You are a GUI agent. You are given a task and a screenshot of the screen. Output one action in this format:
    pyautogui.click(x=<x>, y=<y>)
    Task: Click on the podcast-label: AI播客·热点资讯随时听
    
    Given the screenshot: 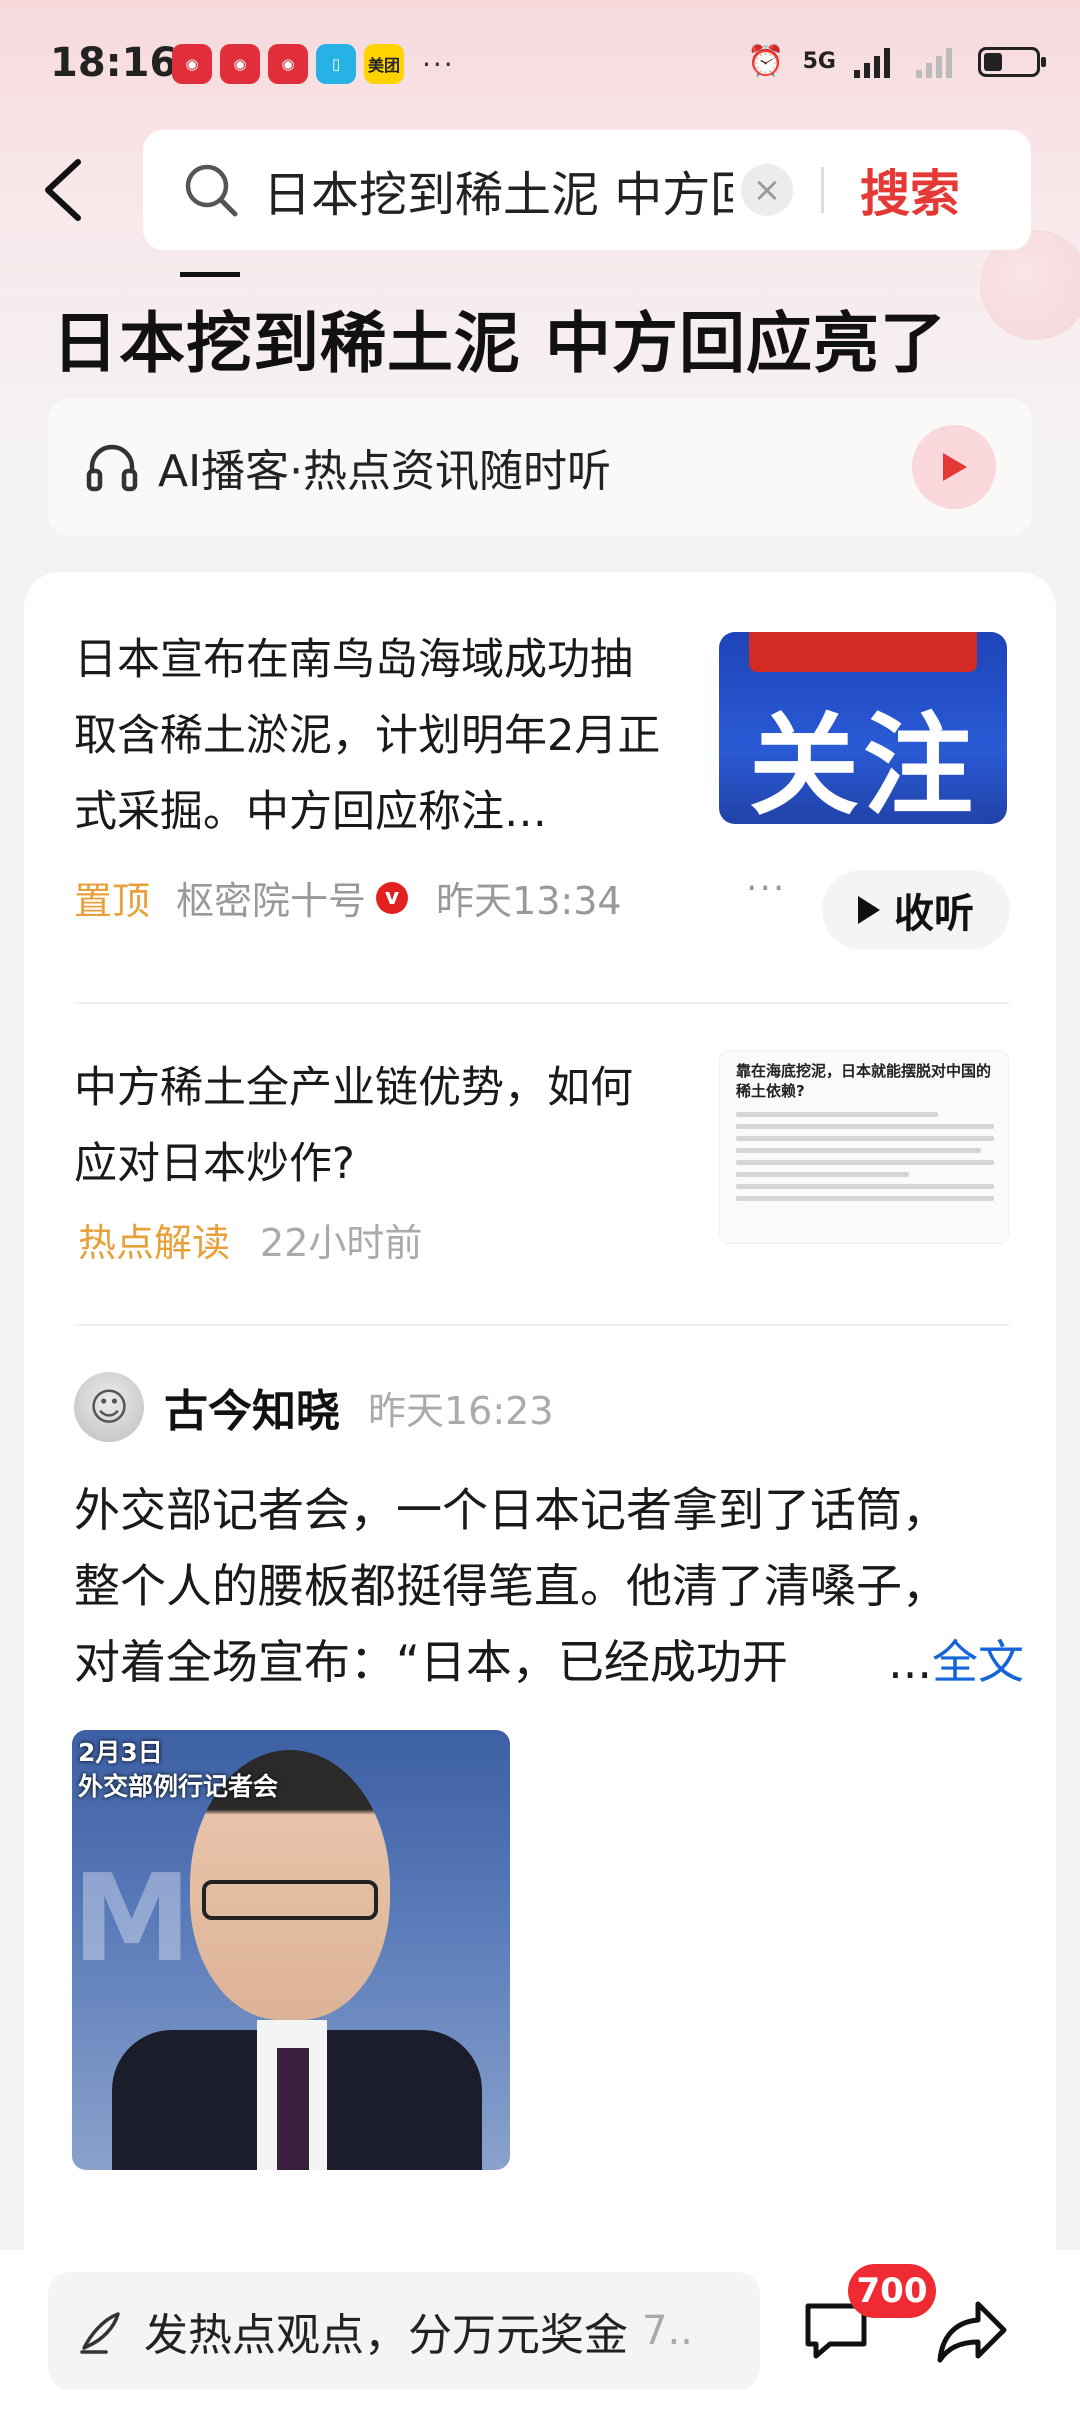 What is the action you would take?
    pyautogui.click(x=385, y=471)
    